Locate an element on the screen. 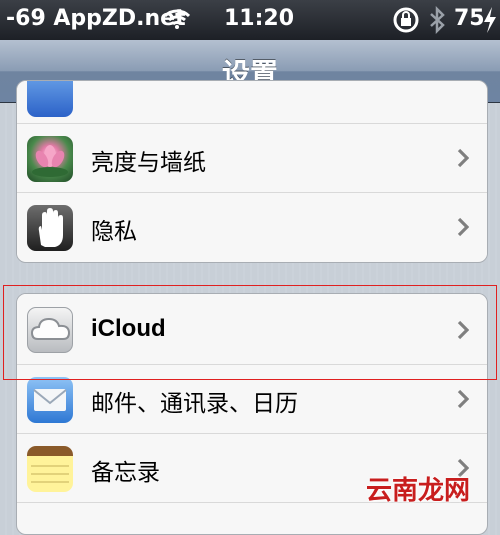 Image resolution: width=500 pixels, height=535 pixels. charging-bolt-icon is located at coordinates (490, 20).